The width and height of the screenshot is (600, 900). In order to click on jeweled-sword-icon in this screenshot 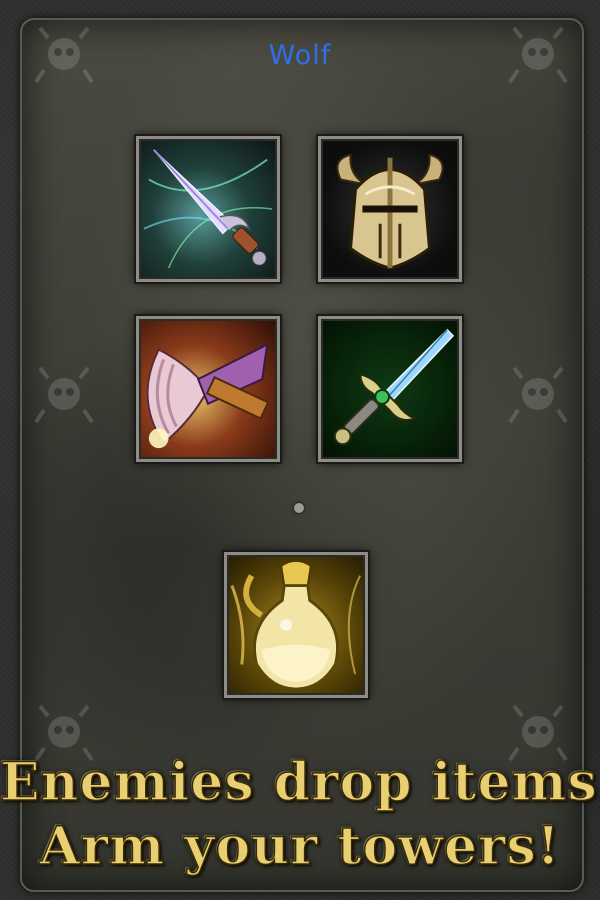, I will do `click(394, 387)`.